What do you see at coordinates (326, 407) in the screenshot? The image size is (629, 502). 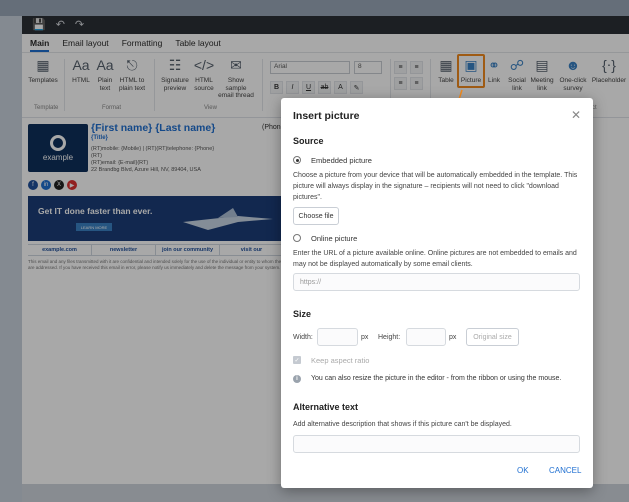 I see `alt-text-heading: Alternative text` at bounding box center [326, 407].